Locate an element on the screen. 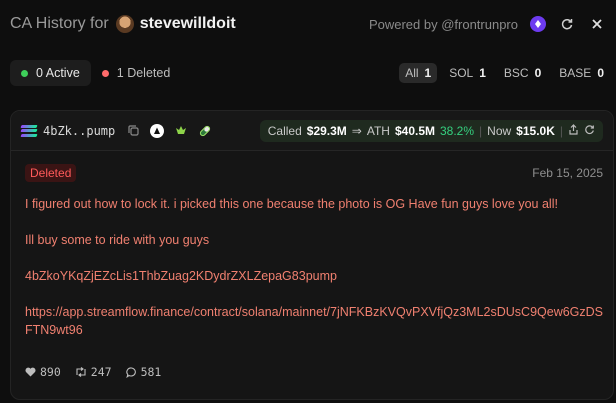 The height and width of the screenshot is (403, 616). likes-count: 890 is located at coordinates (50, 372).